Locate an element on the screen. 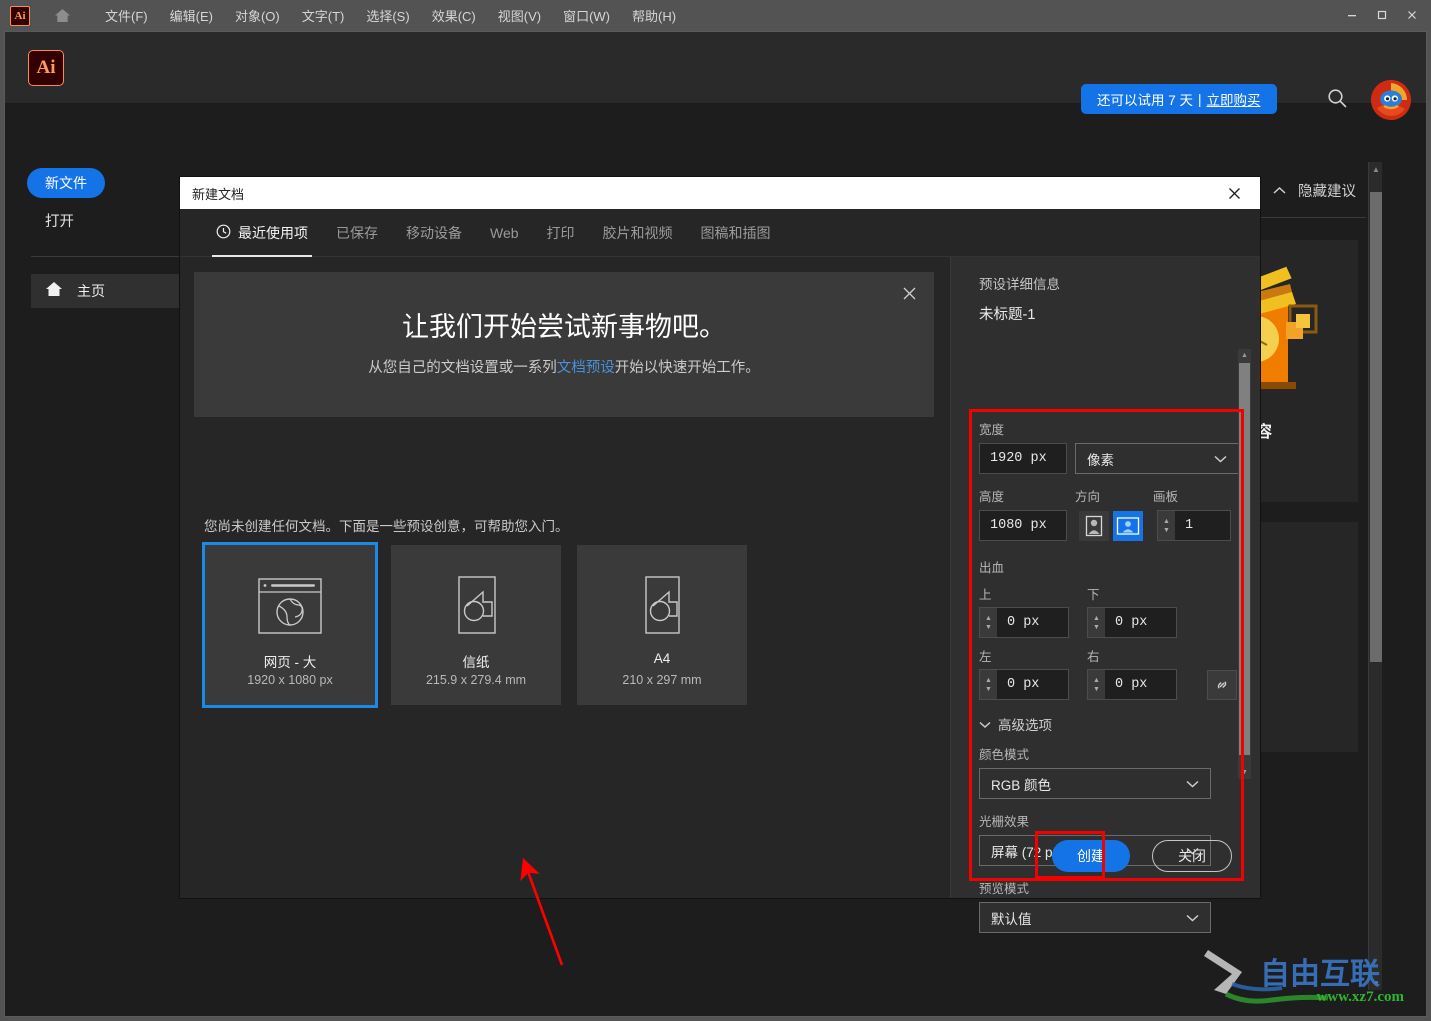 The height and width of the screenshot is (1021, 1431). suggestions-scrollbar: ▲ ▼ is located at coordinates (1375, 576).